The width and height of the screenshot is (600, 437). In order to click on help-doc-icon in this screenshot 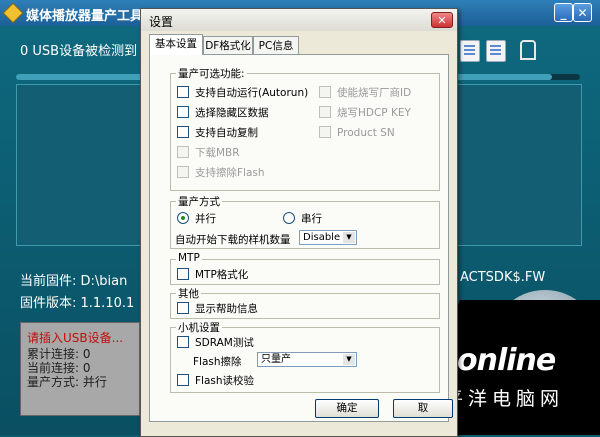, I will do `click(496, 51)`.